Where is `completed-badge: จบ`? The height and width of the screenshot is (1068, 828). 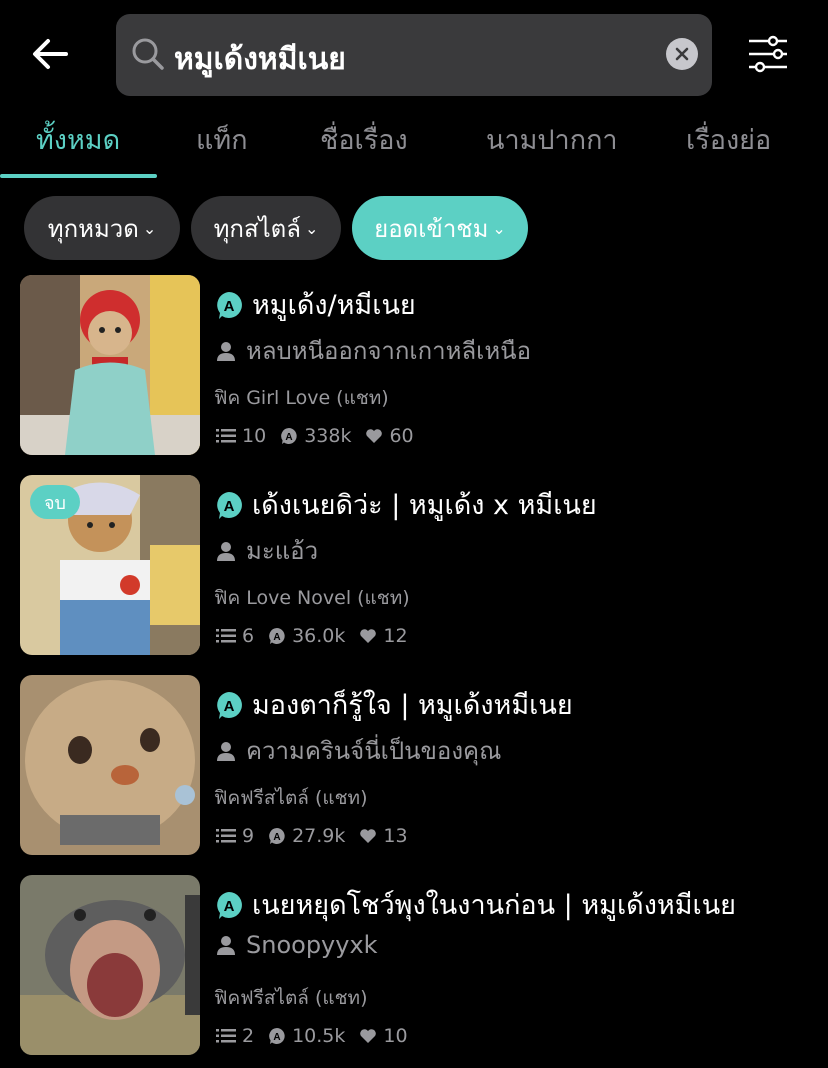 completed-badge: จบ is located at coordinates (55, 502).